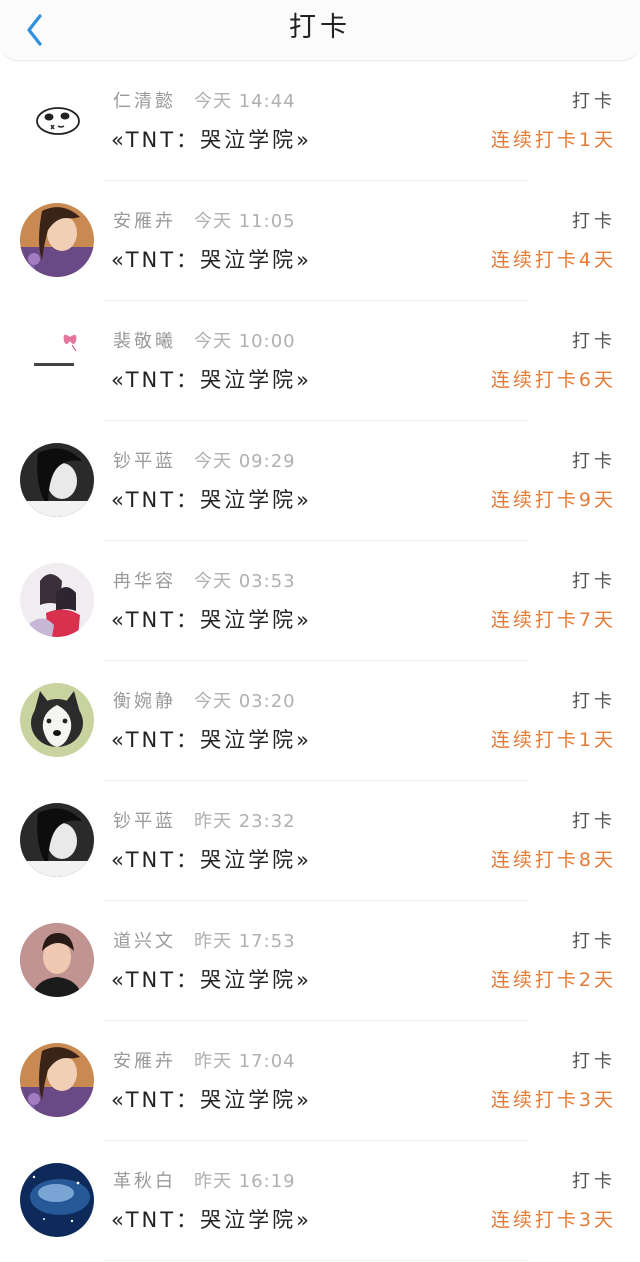 The height and width of the screenshot is (1262, 640). I want to click on record-meta: 冉华容 今天 03:53, so click(204, 582).